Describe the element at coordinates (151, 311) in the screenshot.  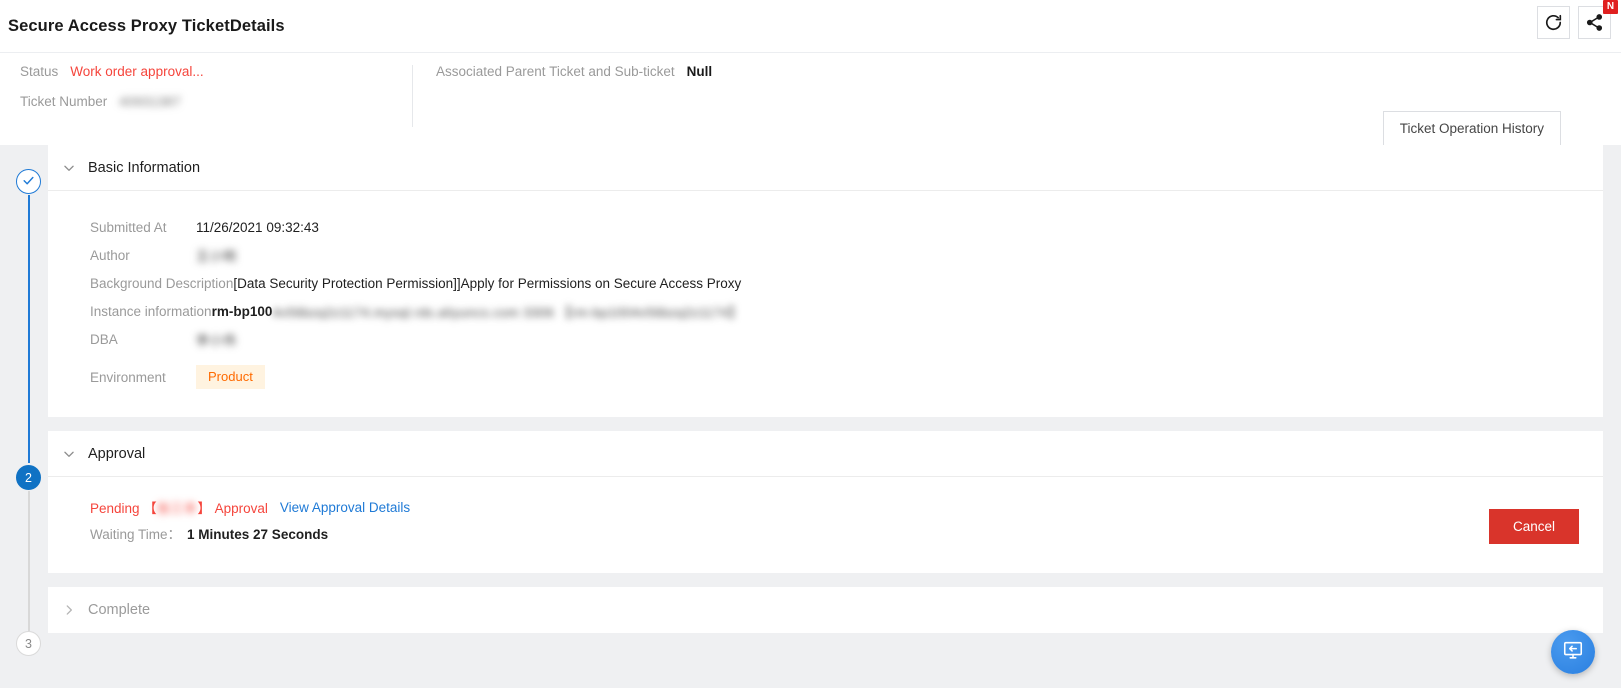
I see `instance-information-label: Instance information` at that location.